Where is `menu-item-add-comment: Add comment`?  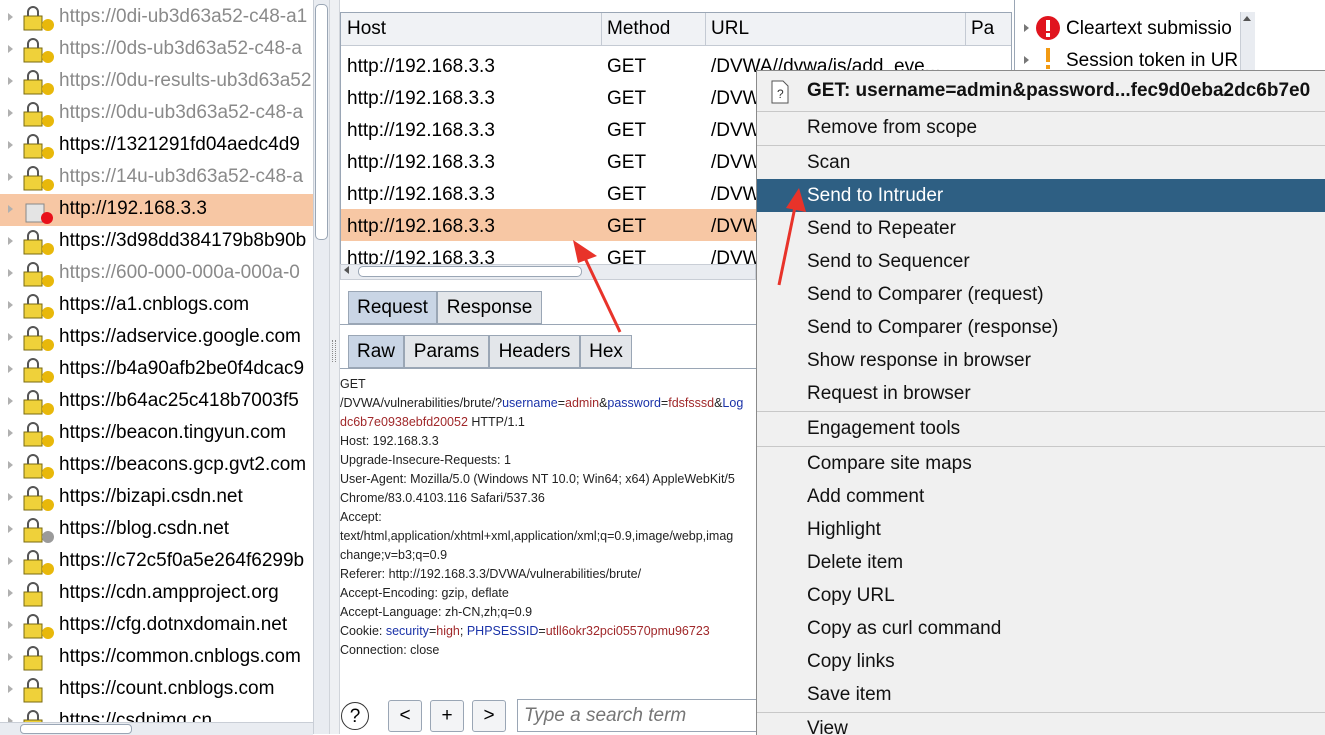
menu-item-add-comment: Add comment is located at coordinates (1041, 496).